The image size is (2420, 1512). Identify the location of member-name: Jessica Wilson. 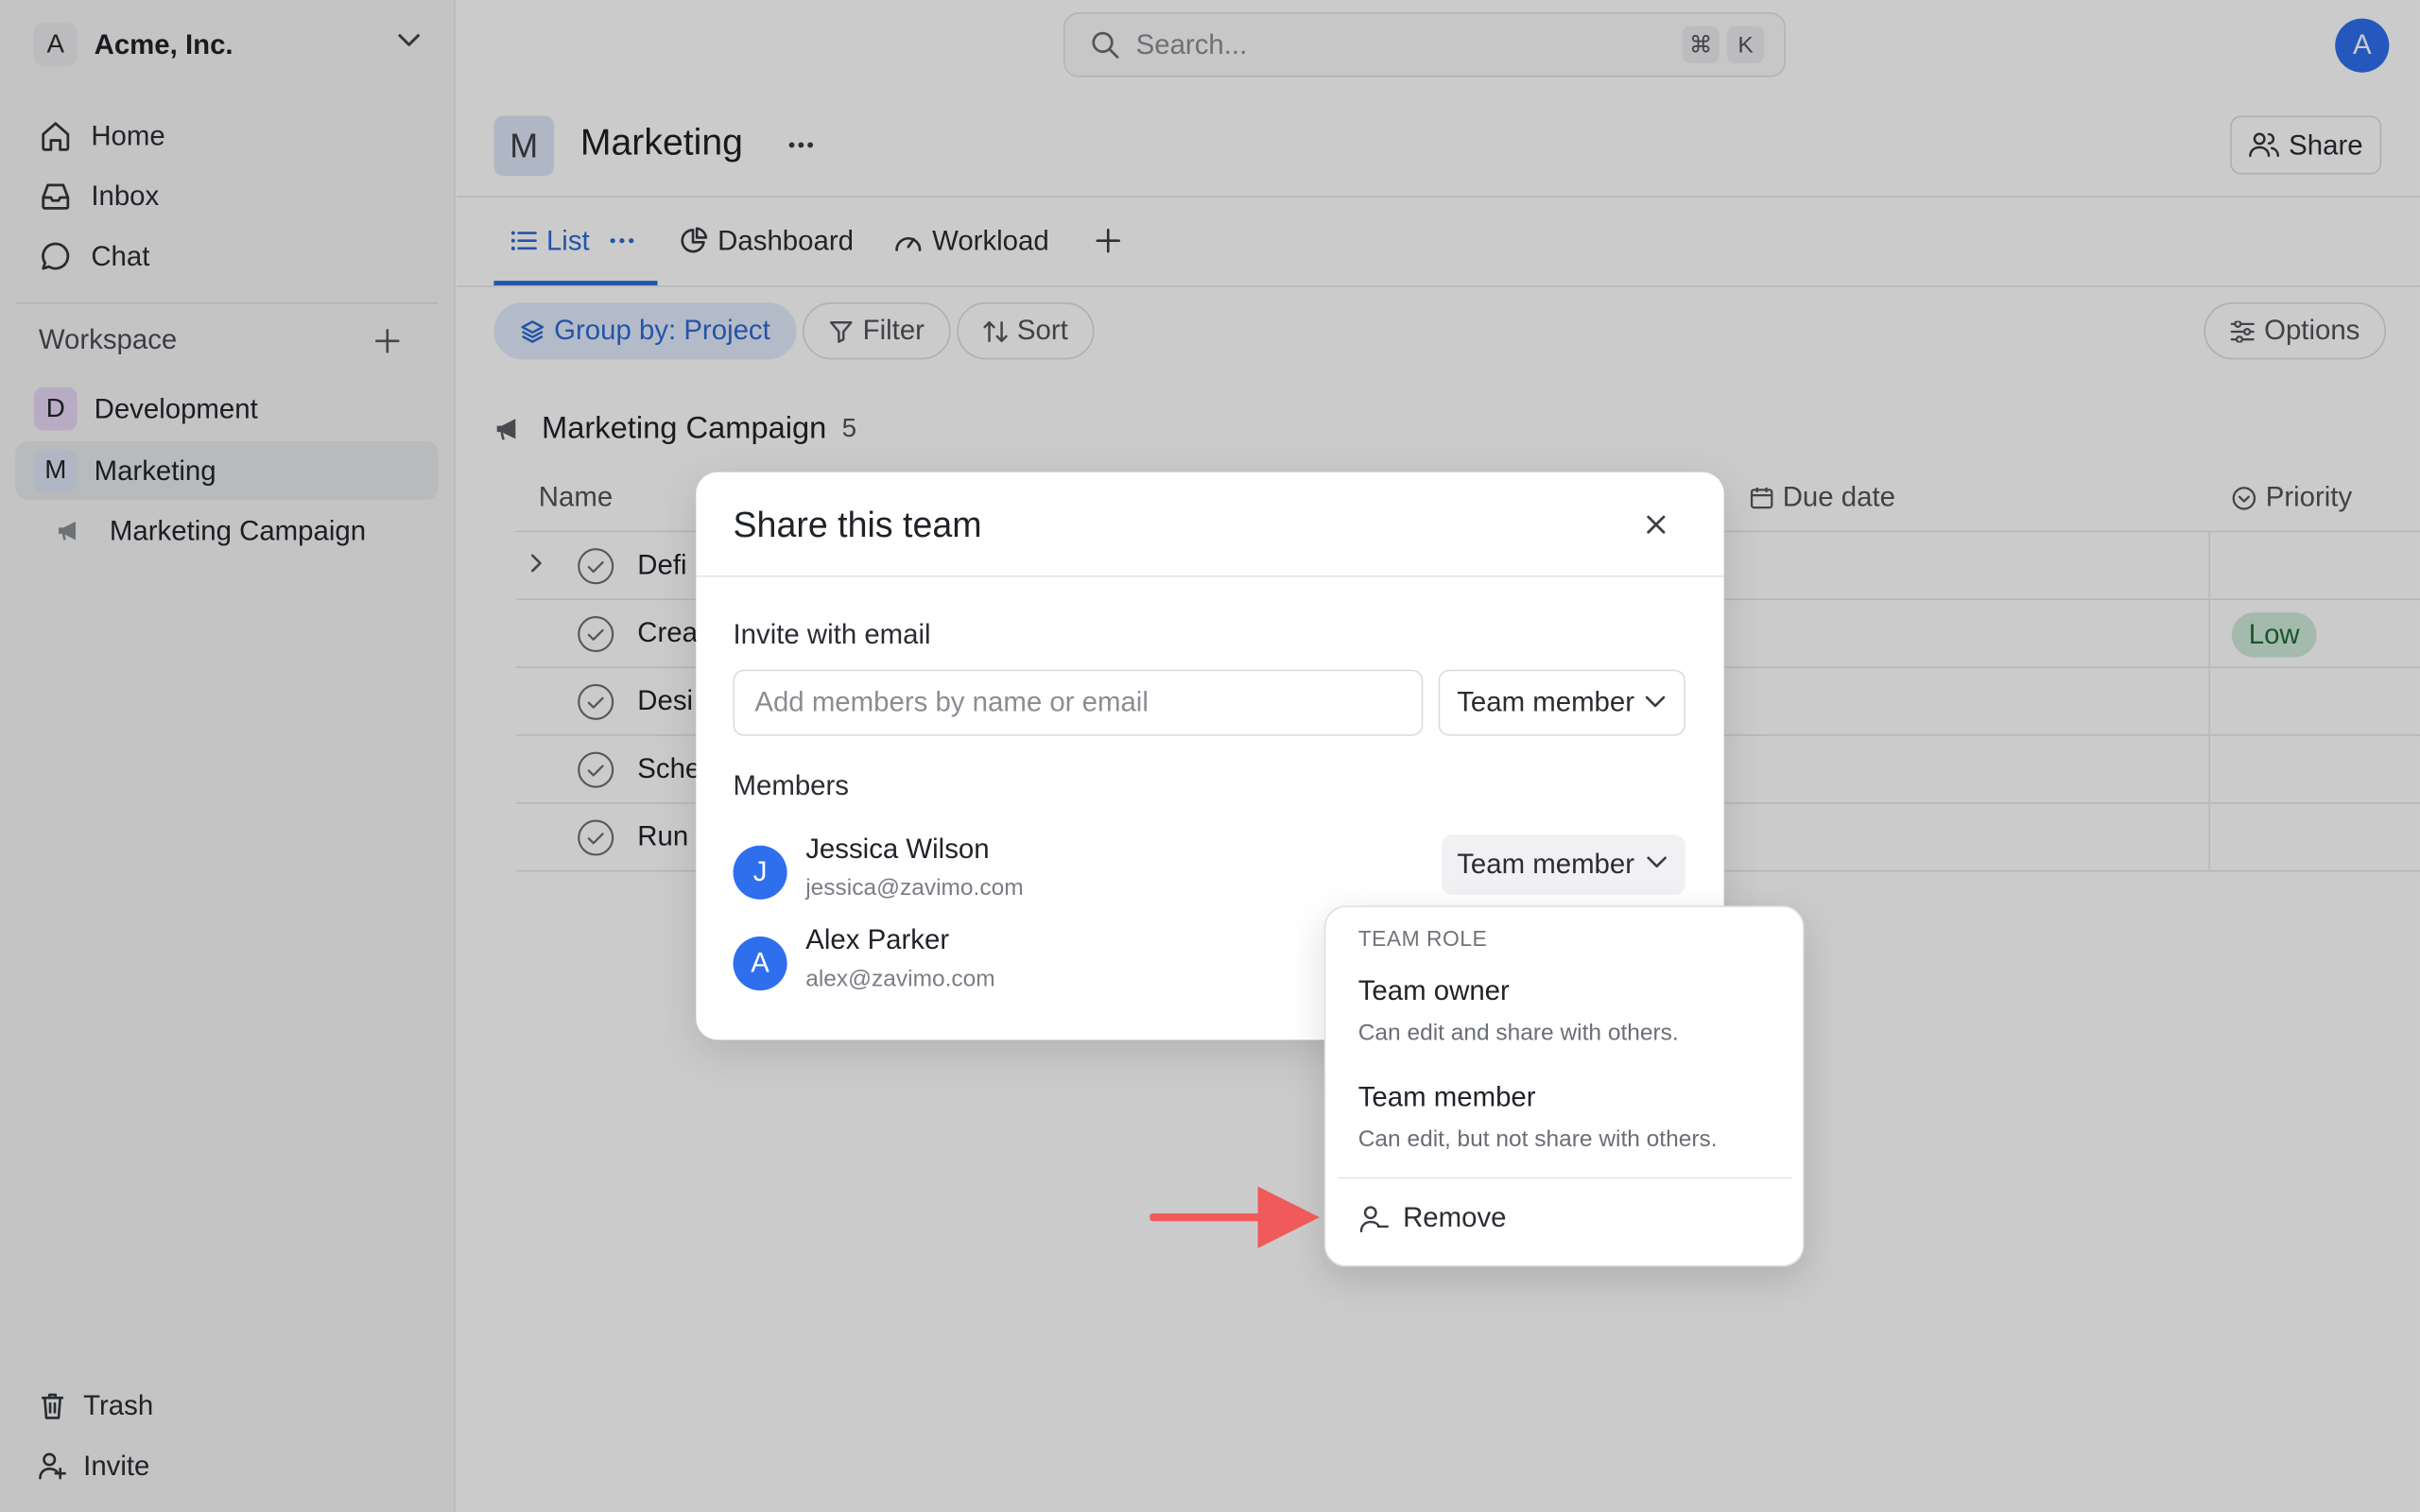
(897, 849).